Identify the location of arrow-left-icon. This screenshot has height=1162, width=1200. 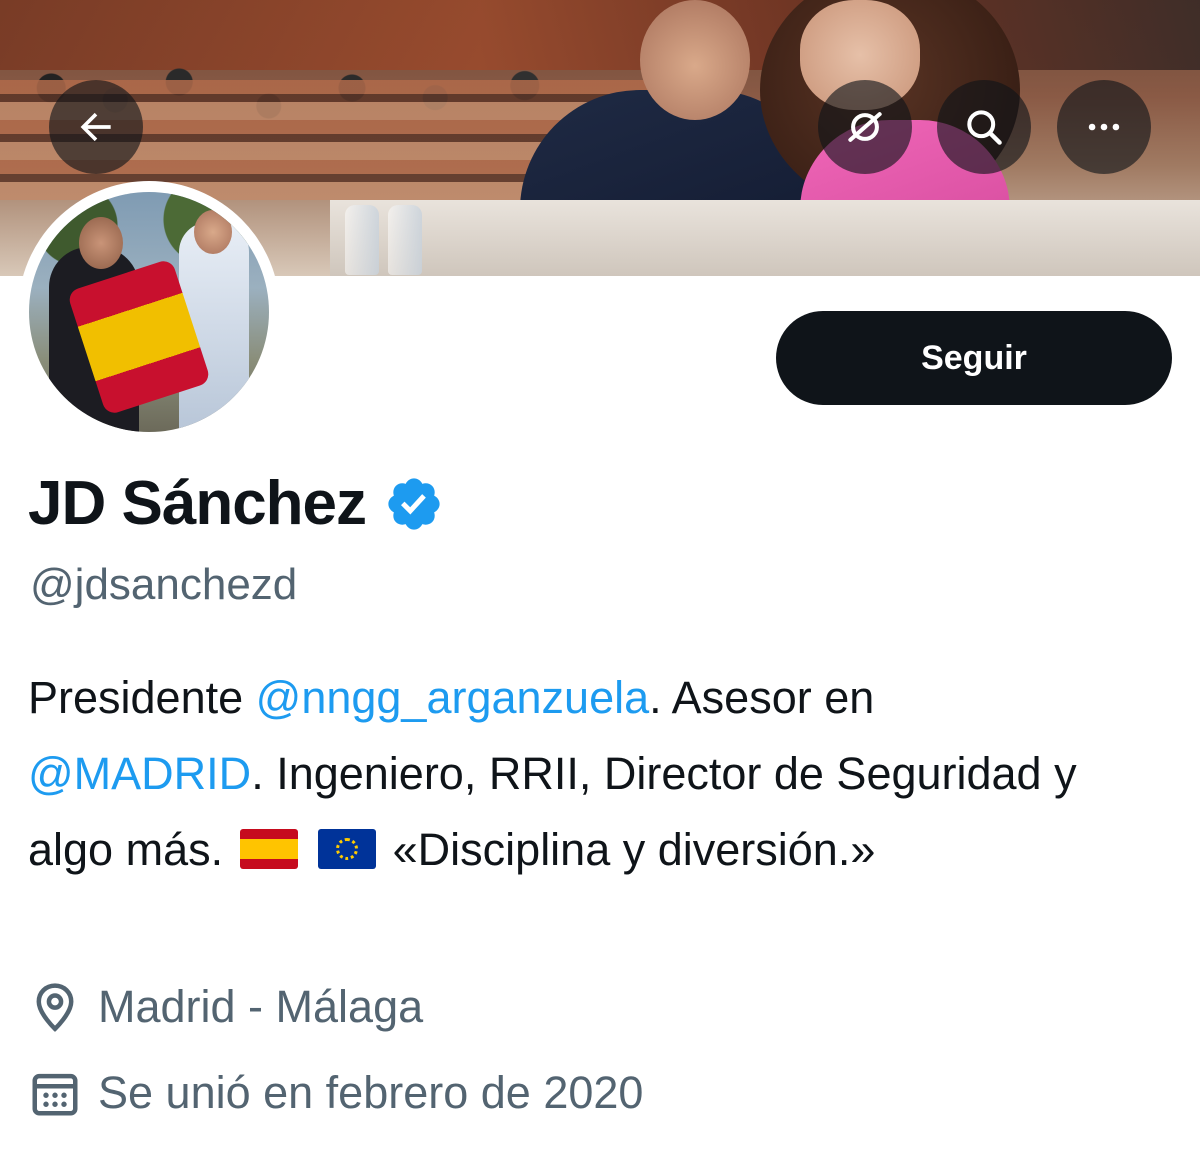
(95, 127).